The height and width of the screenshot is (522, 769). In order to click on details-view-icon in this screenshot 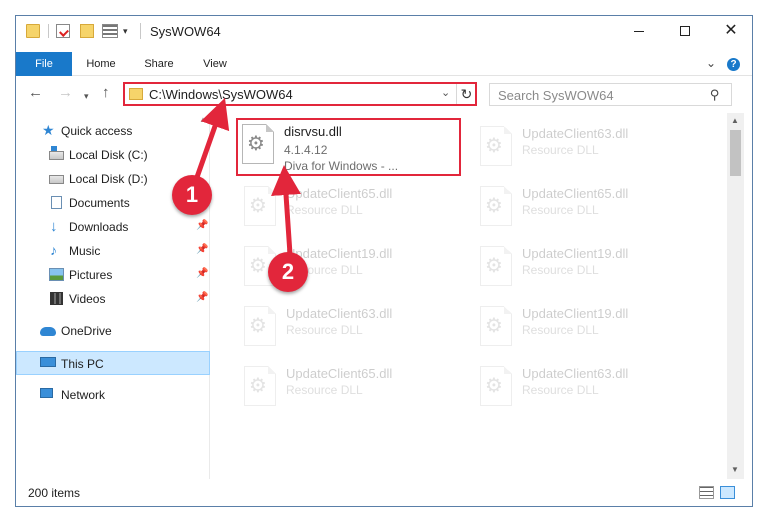, I will do `click(706, 492)`.